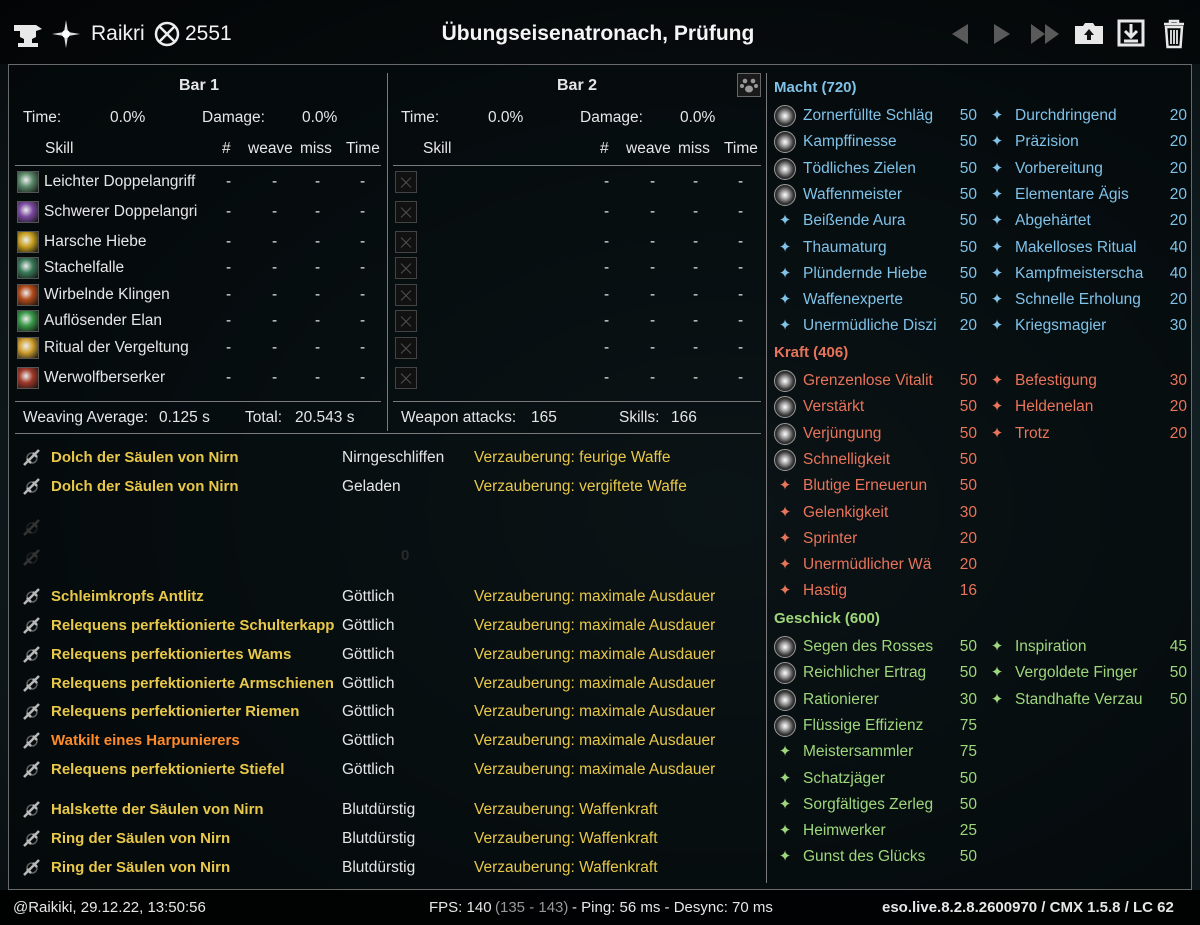 The height and width of the screenshot is (925, 1200). I want to click on gear-item-name: Relequens perfektionierter Riemen, so click(175, 711).